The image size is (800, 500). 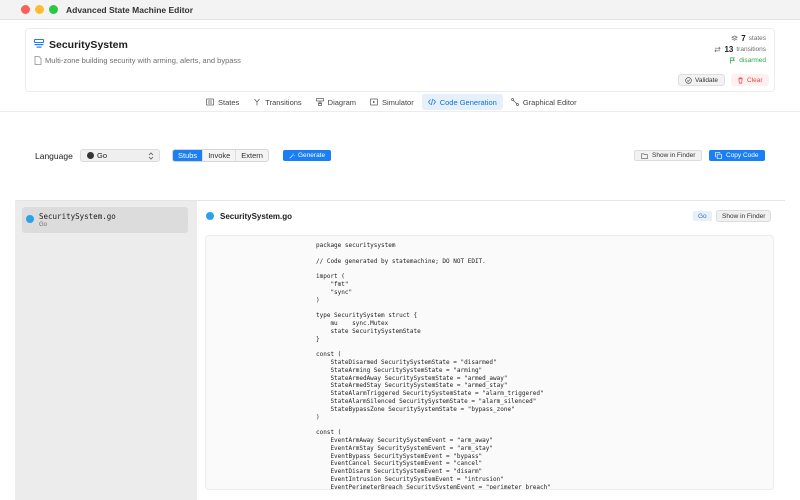 What do you see at coordinates (330, 277) in the screenshot?
I see `code-line: import (` at bounding box center [330, 277].